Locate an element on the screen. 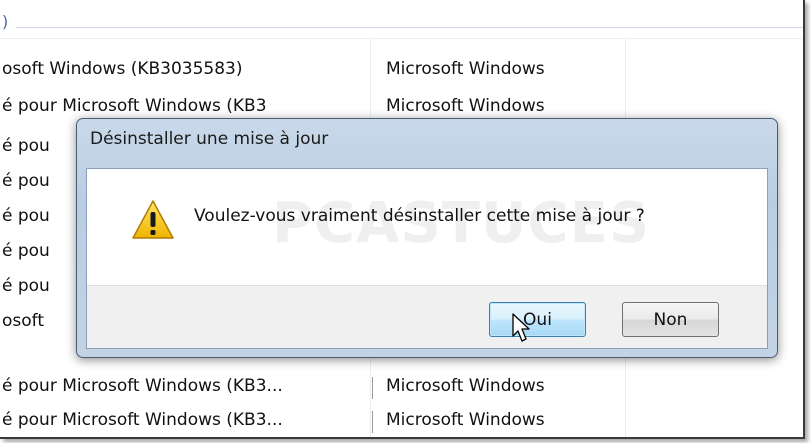 Image resolution: width=811 pixels, height=443 pixels. update-name: osoft is located at coordinates (23, 321).